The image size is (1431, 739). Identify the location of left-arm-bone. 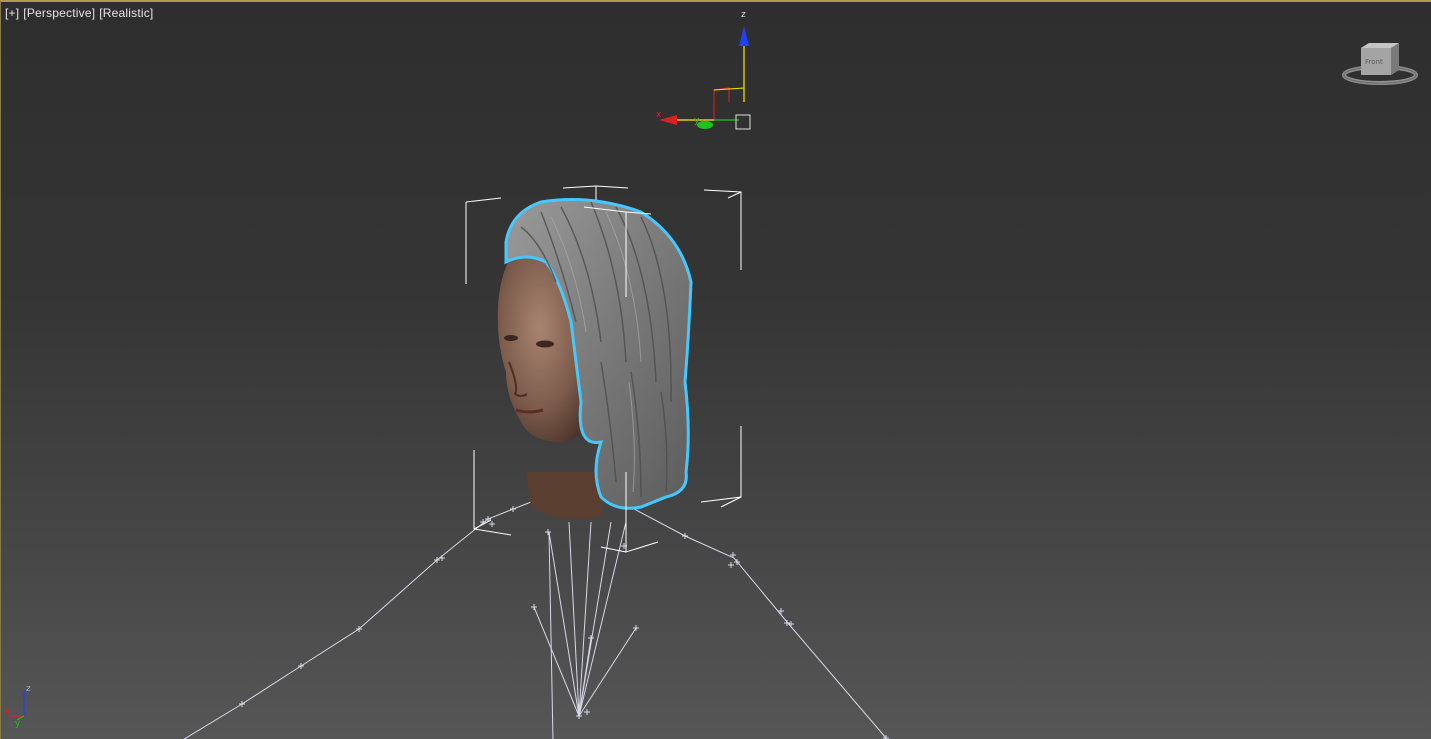
(356, 620).